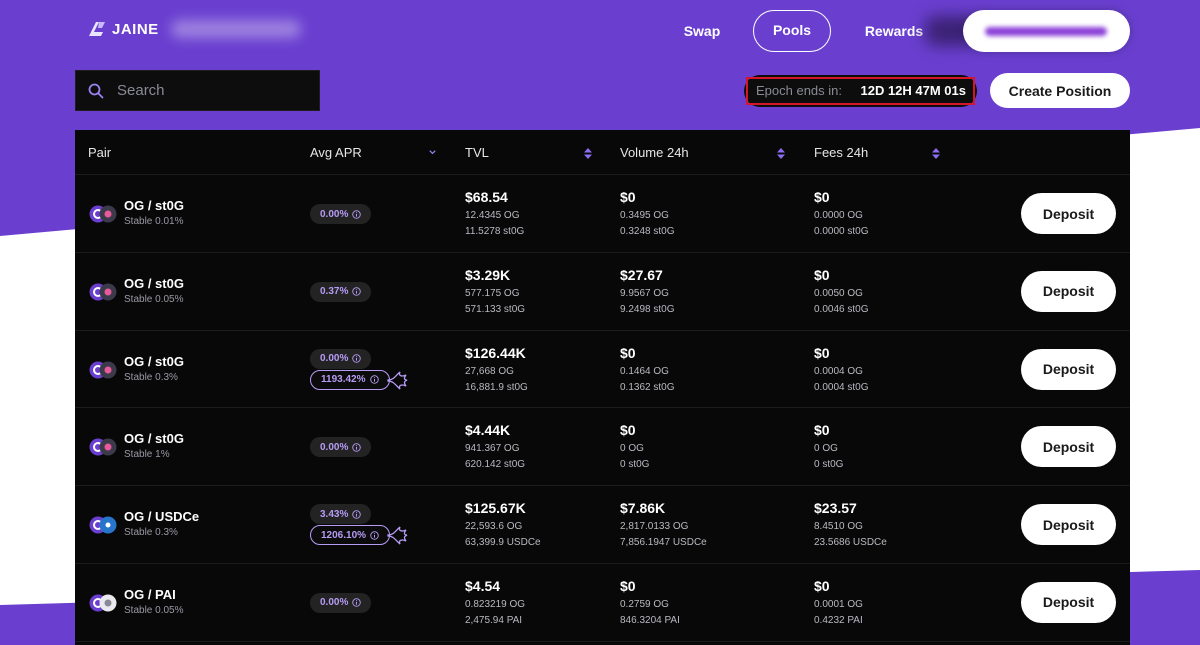 The height and width of the screenshot is (645, 1200). Describe the element at coordinates (644, 604) in the screenshot. I see `volume-token-a: 0.2759 OG` at that location.